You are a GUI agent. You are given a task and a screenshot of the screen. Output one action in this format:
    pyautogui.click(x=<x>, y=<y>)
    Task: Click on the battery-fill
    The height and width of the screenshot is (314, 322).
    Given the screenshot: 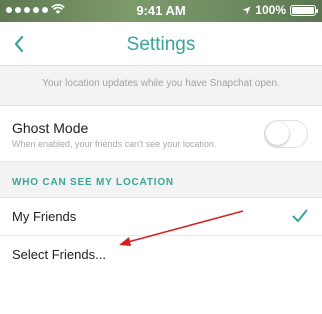 What is the action you would take?
    pyautogui.click(x=303, y=10)
    